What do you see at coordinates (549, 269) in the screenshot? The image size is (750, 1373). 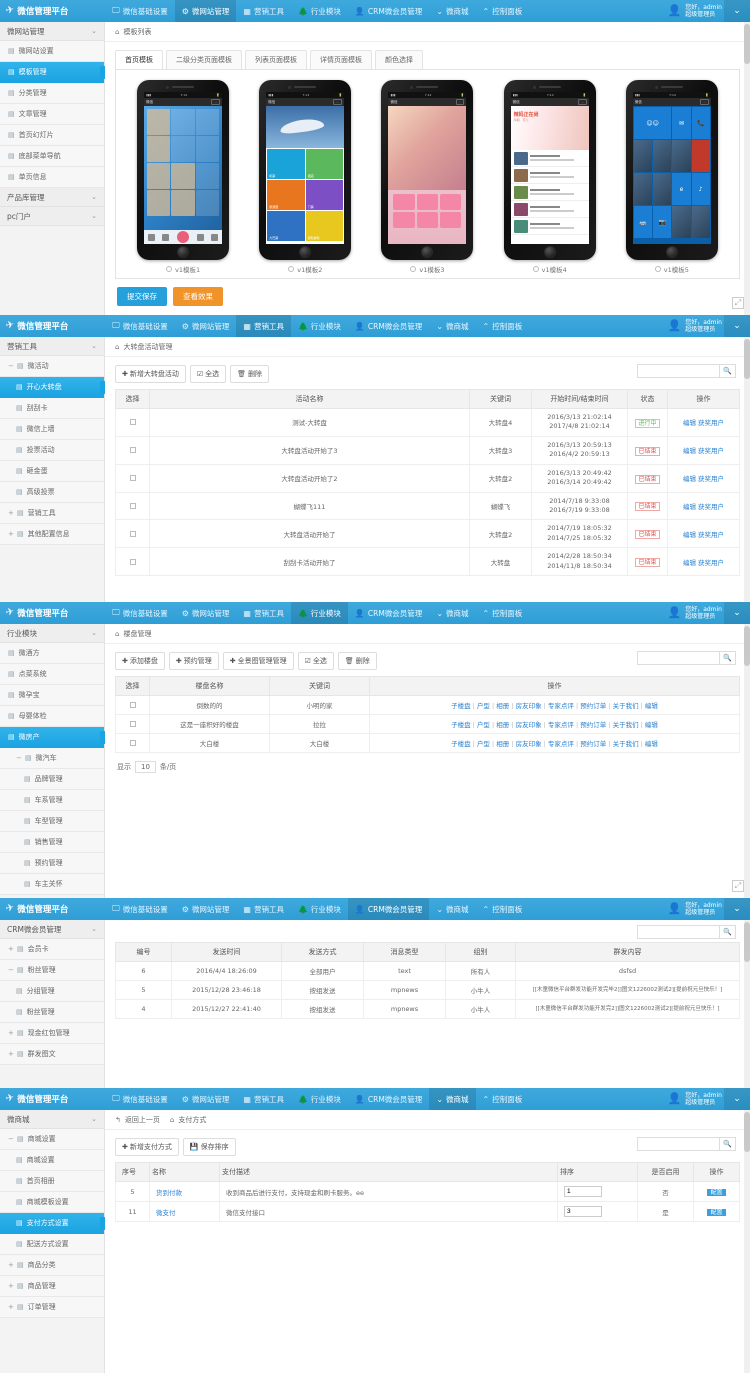 I see `template-option-4: v1模板4` at bounding box center [549, 269].